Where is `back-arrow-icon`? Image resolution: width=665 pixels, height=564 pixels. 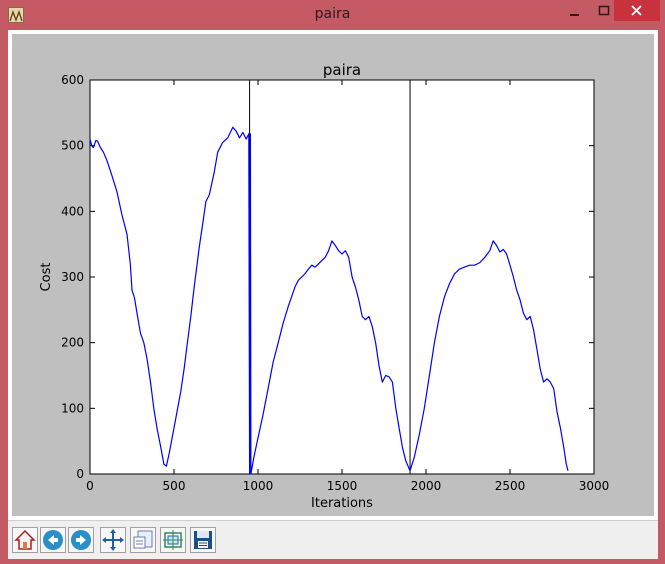
back-arrow-icon is located at coordinates (53, 540).